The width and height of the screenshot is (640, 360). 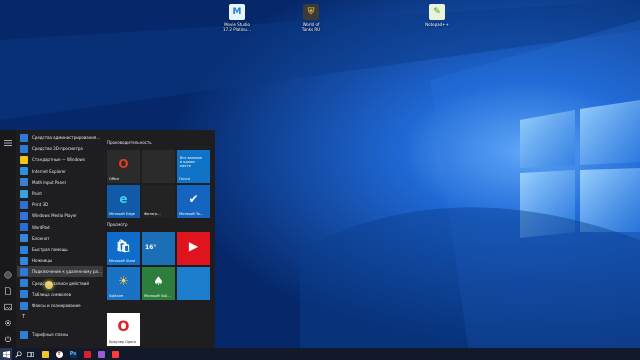 I want to click on tile-glyph: 🛍, so click(x=123, y=246).